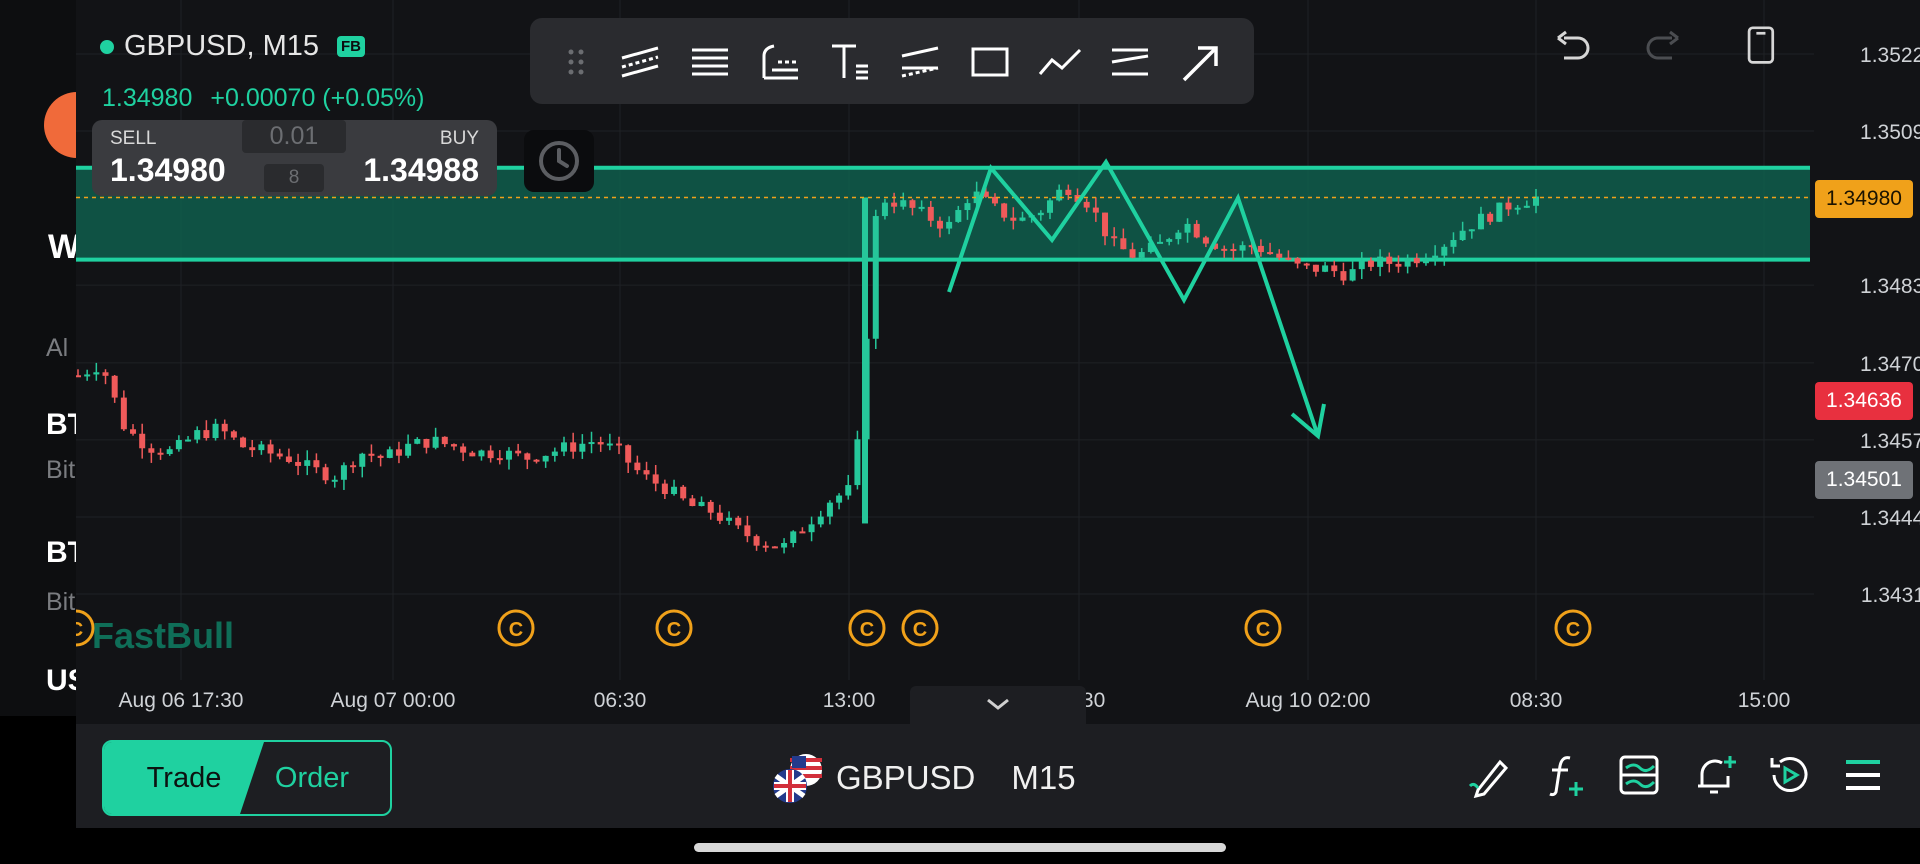 Image resolution: width=1920 pixels, height=864 pixels. What do you see at coordinates (849, 700) in the screenshot?
I see `time-tick-label: 13:00` at bounding box center [849, 700].